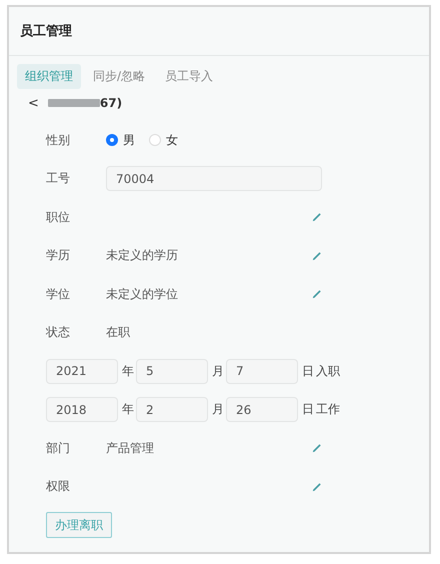  I want to click on radio-label: 男, so click(129, 140).